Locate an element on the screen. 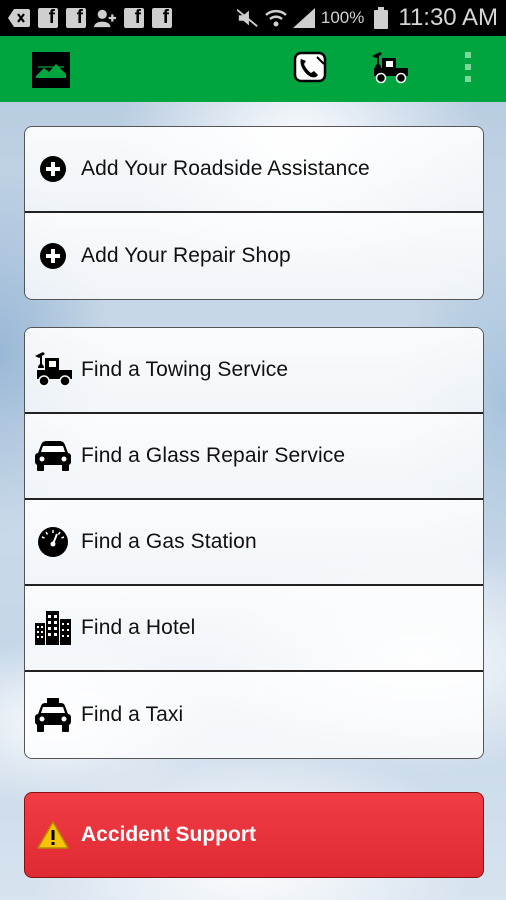  find-hotel-label: Find a Hotel is located at coordinates (138, 627).